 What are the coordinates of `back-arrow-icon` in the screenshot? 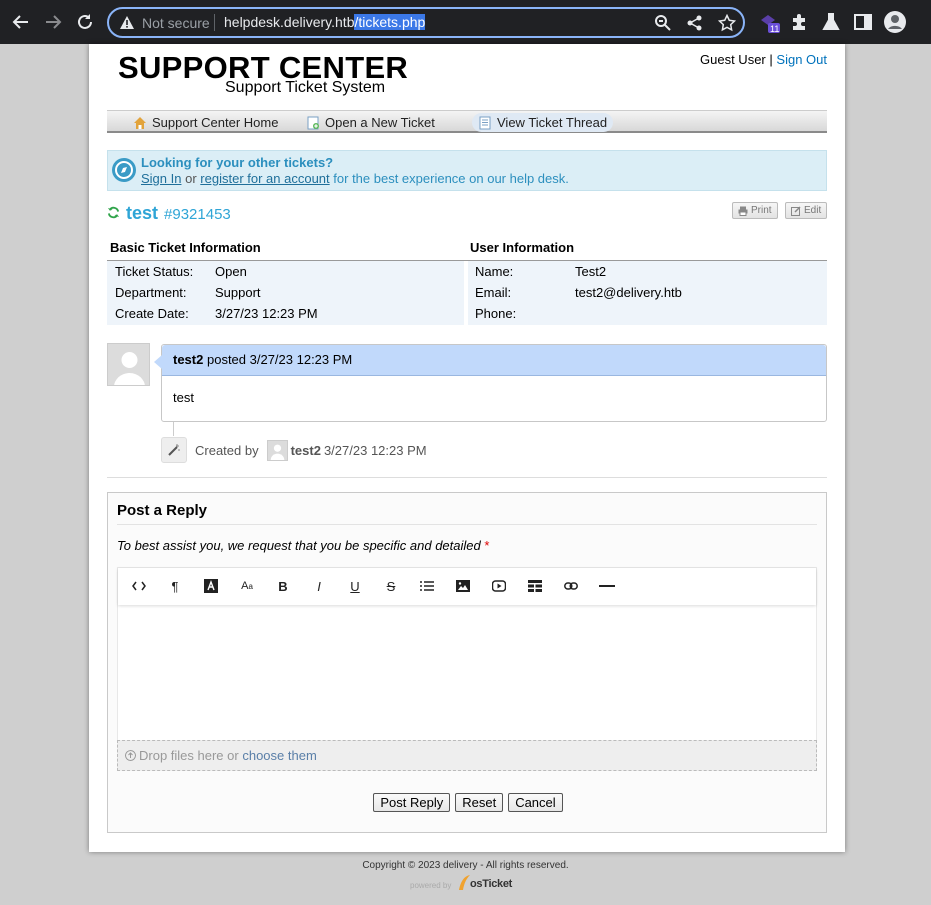 It's located at (20, 22).